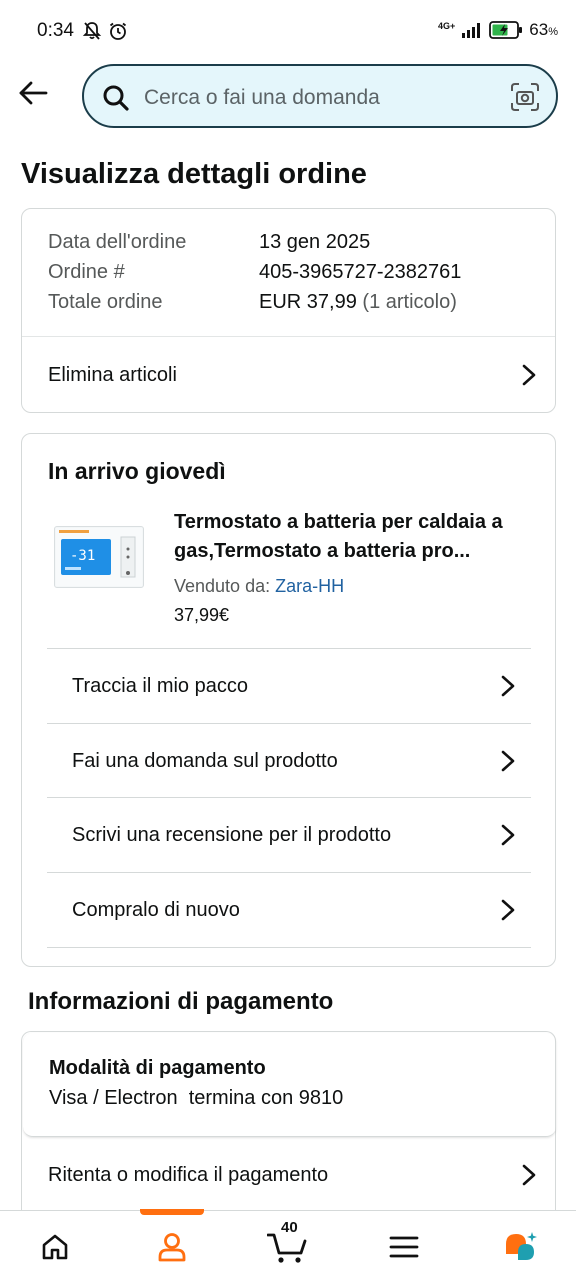 This screenshot has width=576, height=1280. I want to click on order-number-label: Ordine #, so click(86, 272).